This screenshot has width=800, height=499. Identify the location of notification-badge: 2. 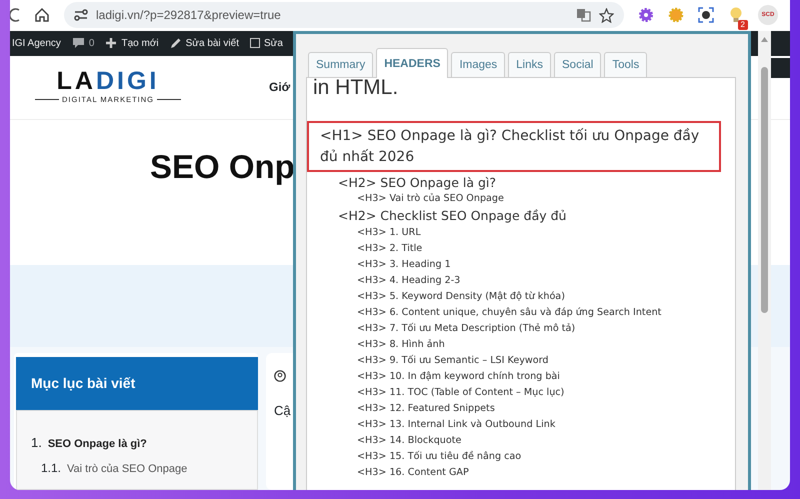
(743, 25).